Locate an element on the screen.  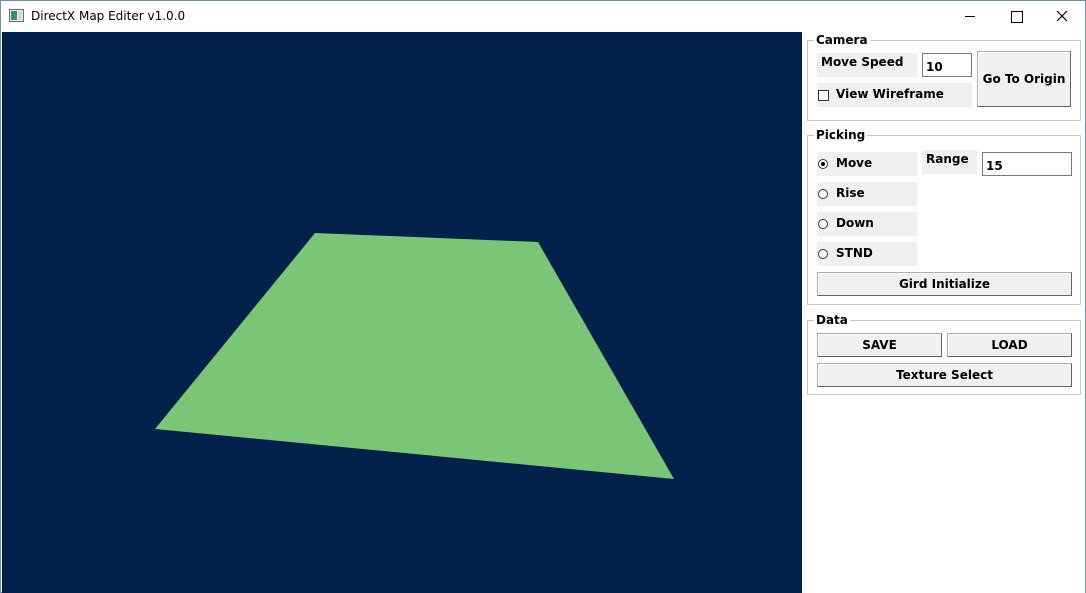
rise-label: Rise is located at coordinates (850, 193).